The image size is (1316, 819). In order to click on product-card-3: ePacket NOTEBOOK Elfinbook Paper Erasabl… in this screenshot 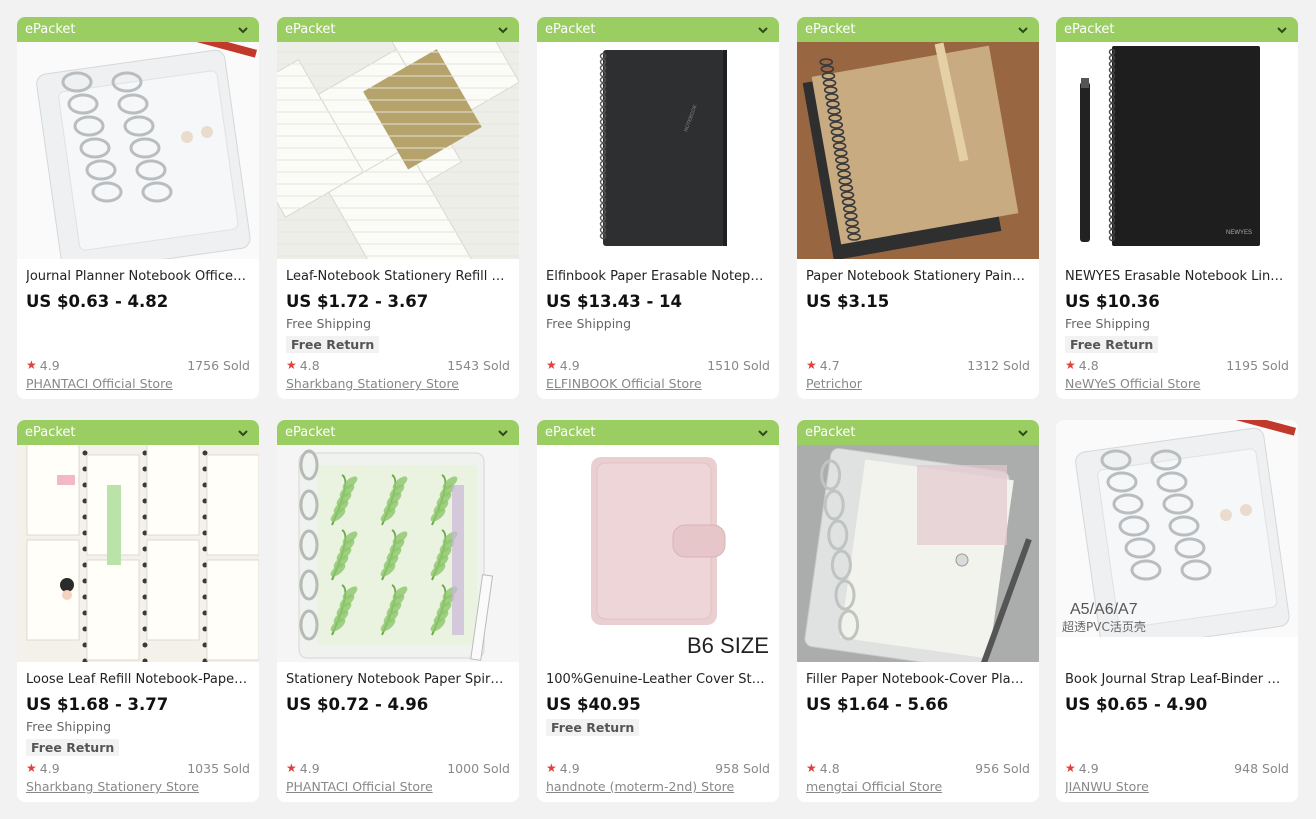, I will do `click(658, 208)`.